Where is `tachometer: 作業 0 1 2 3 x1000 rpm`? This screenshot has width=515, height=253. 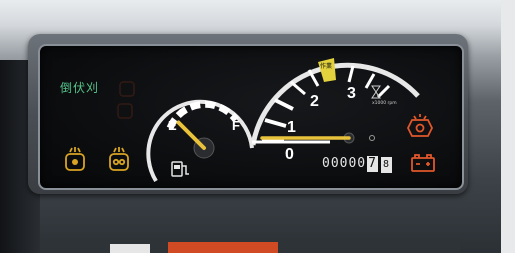
tachometer: 作業 0 1 2 3 x1000 rpm is located at coordinates (335, 110).